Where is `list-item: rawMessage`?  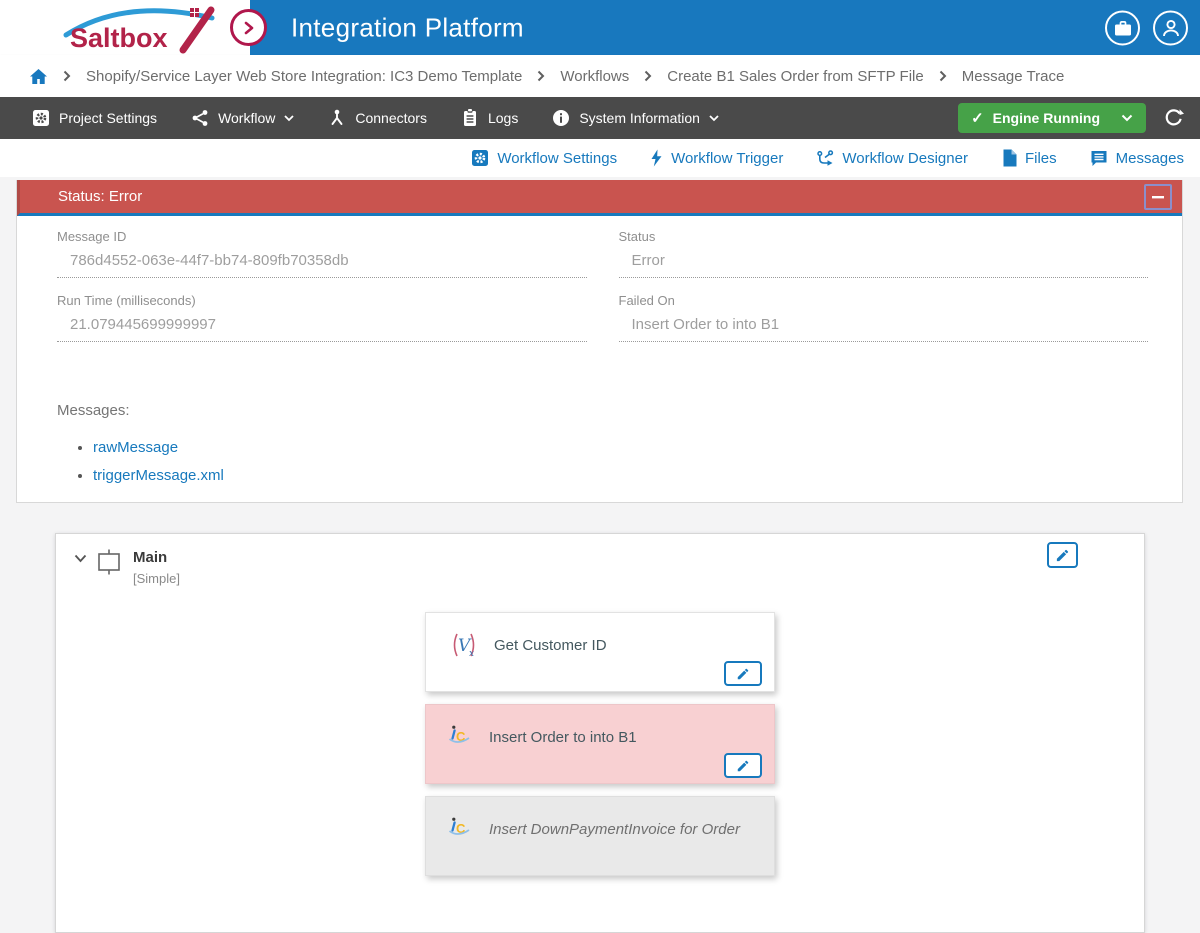 list-item: rawMessage is located at coordinates (620, 447).